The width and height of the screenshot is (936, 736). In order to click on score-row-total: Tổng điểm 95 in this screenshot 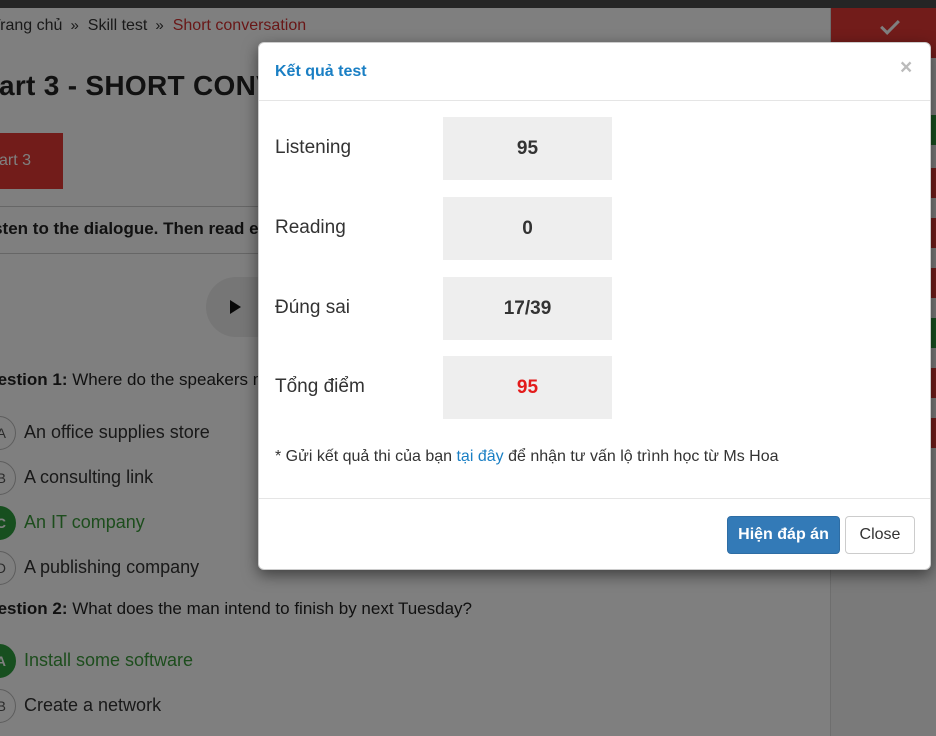, I will do `click(445, 387)`.